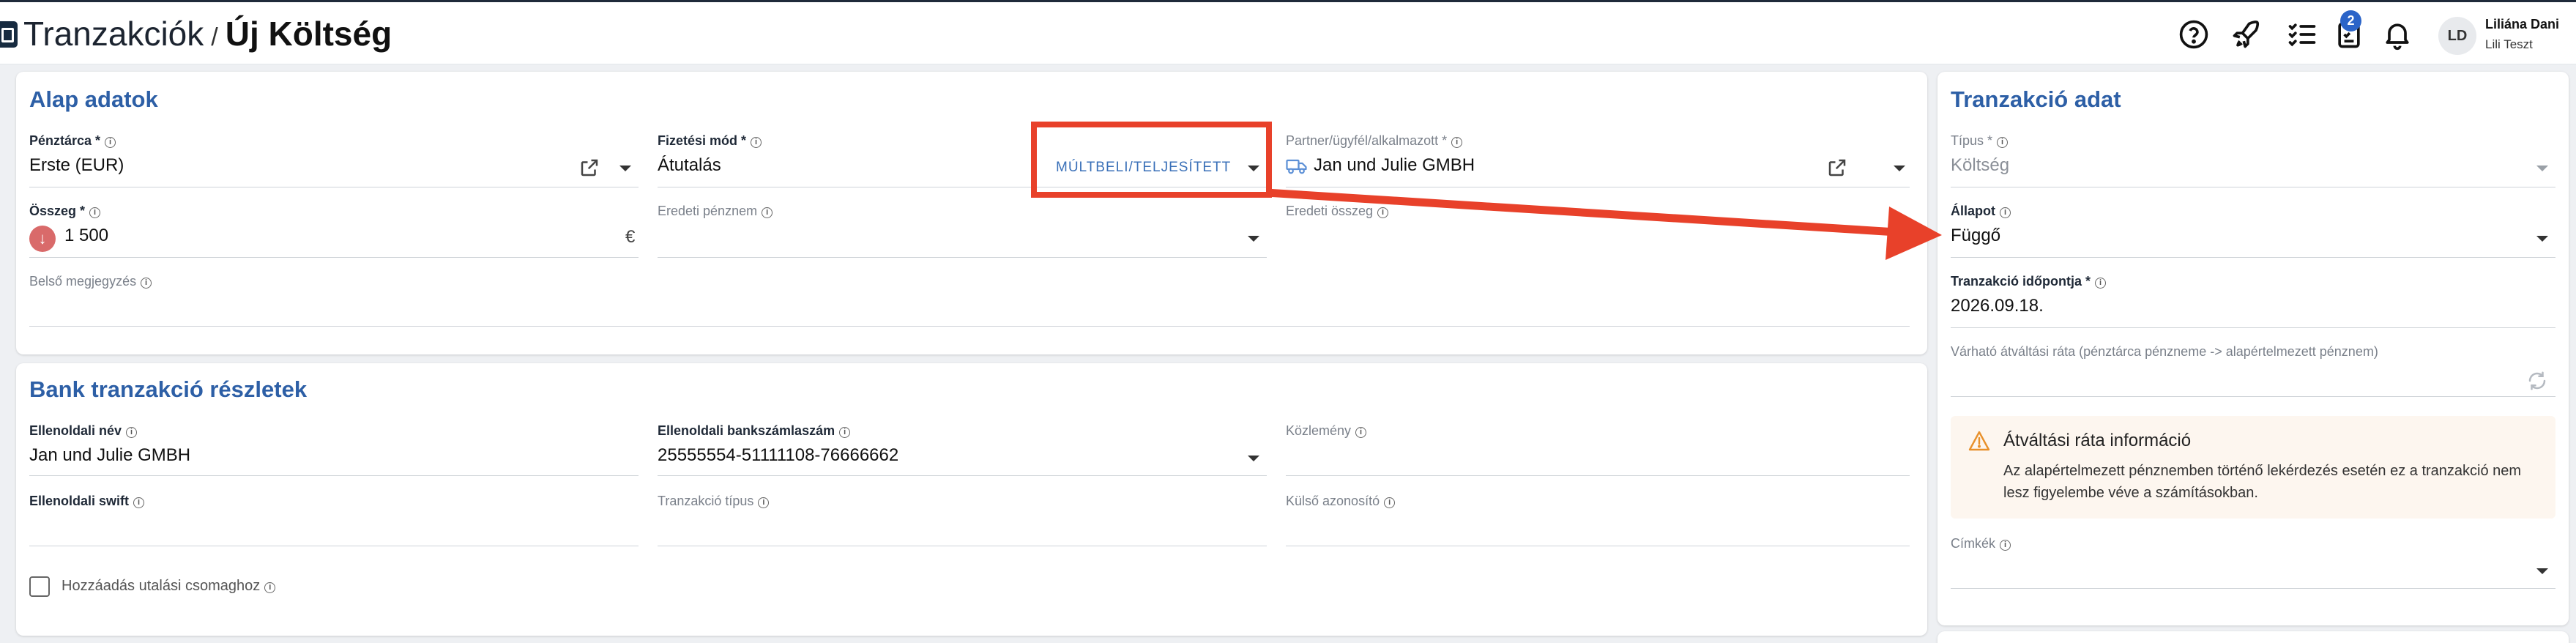 This screenshot has height=643, width=2576. What do you see at coordinates (1330, 211) in the screenshot?
I see `eredeti-osszeg-label: Eredeti összeg` at bounding box center [1330, 211].